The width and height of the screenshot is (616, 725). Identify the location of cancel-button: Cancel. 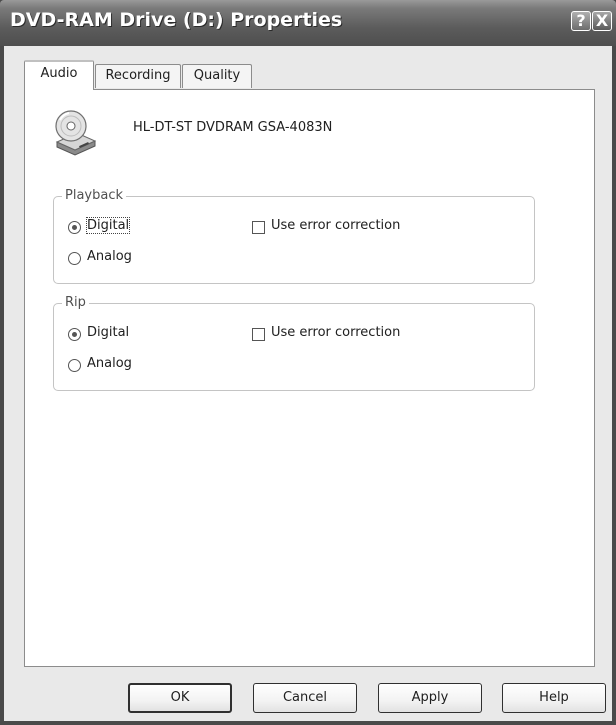
(305, 698).